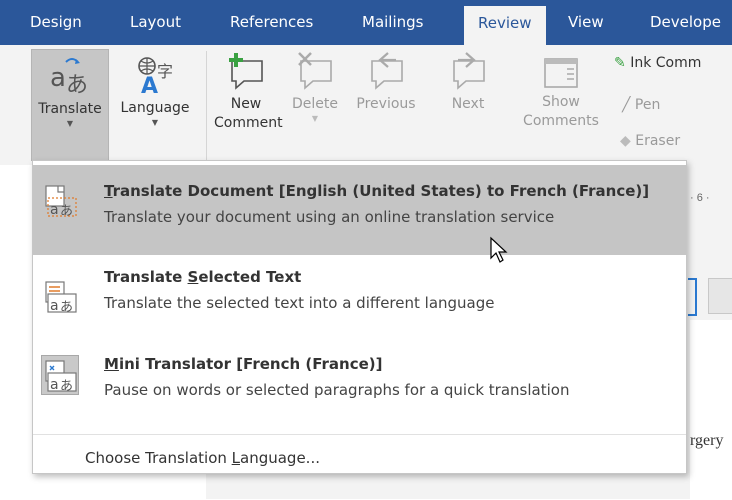  I want to click on show-comments-label-2: Comments, so click(561, 121).